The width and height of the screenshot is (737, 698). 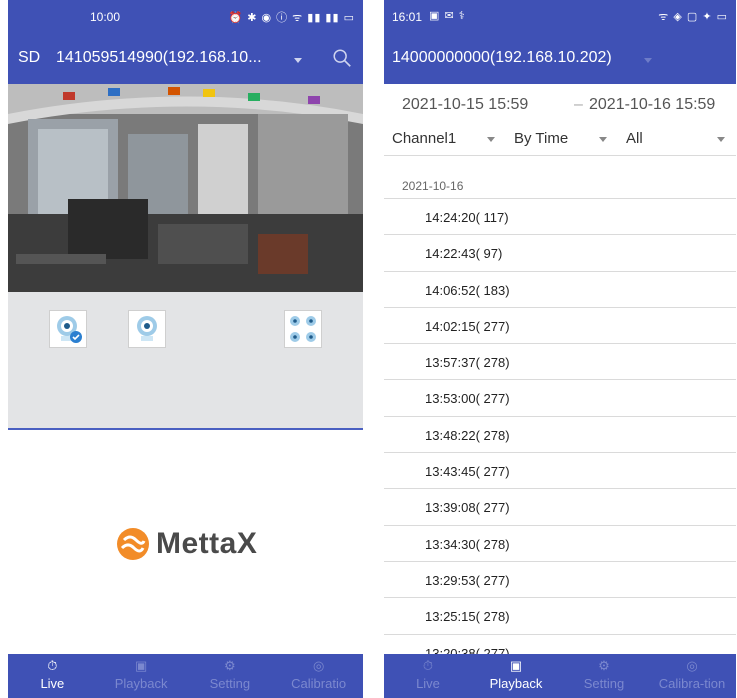 What do you see at coordinates (467, 544) in the screenshot?
I see `record-label: 13:34:30( 278)` at bounding box center [467, 544].